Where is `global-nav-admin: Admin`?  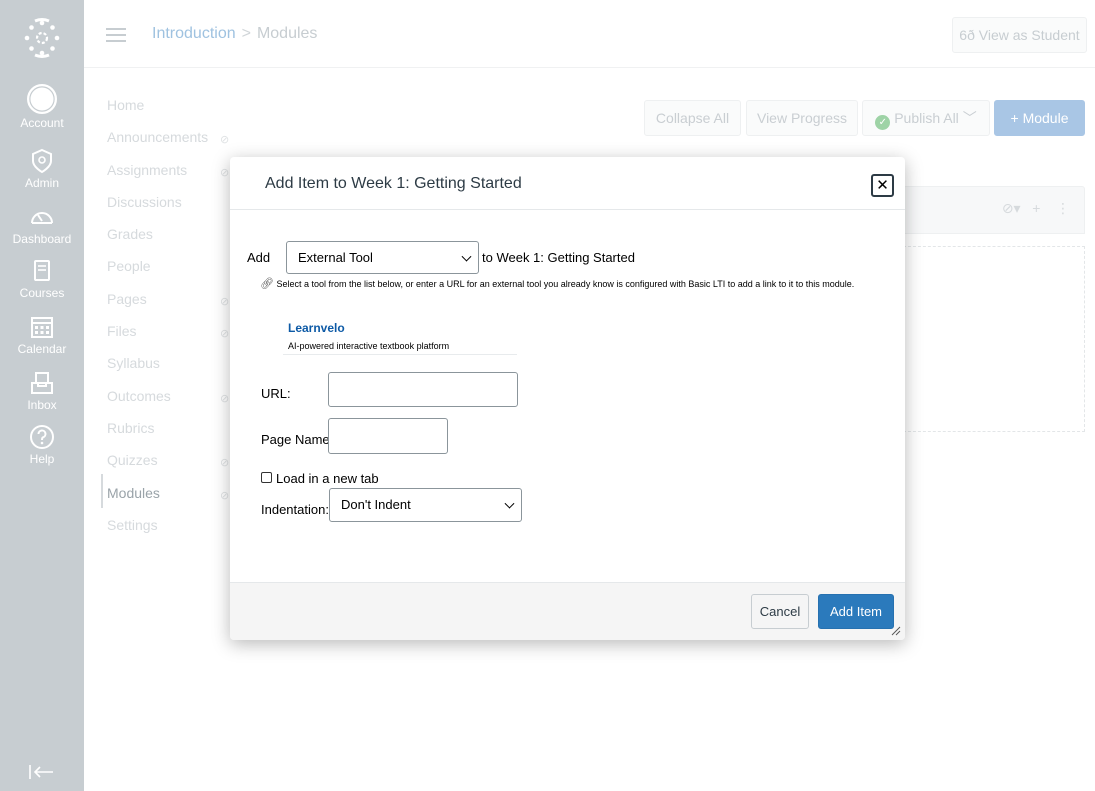 global-nav-admin: Admin is located at coordinates (42, 173).